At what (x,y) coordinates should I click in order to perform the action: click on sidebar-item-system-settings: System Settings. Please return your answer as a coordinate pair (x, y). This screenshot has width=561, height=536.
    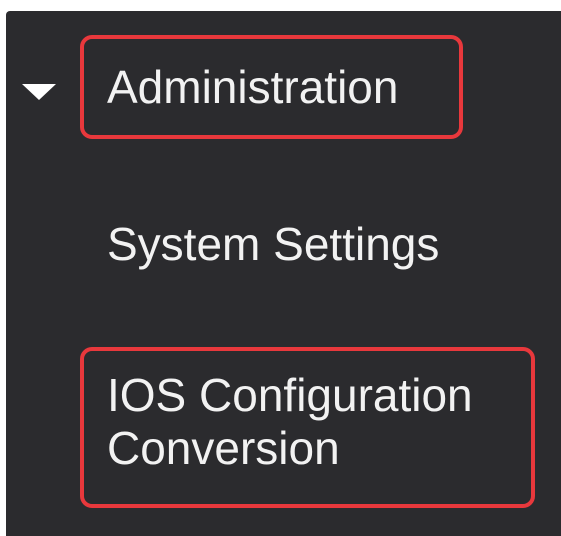
    Looking at the image, I should click on (273, 244).